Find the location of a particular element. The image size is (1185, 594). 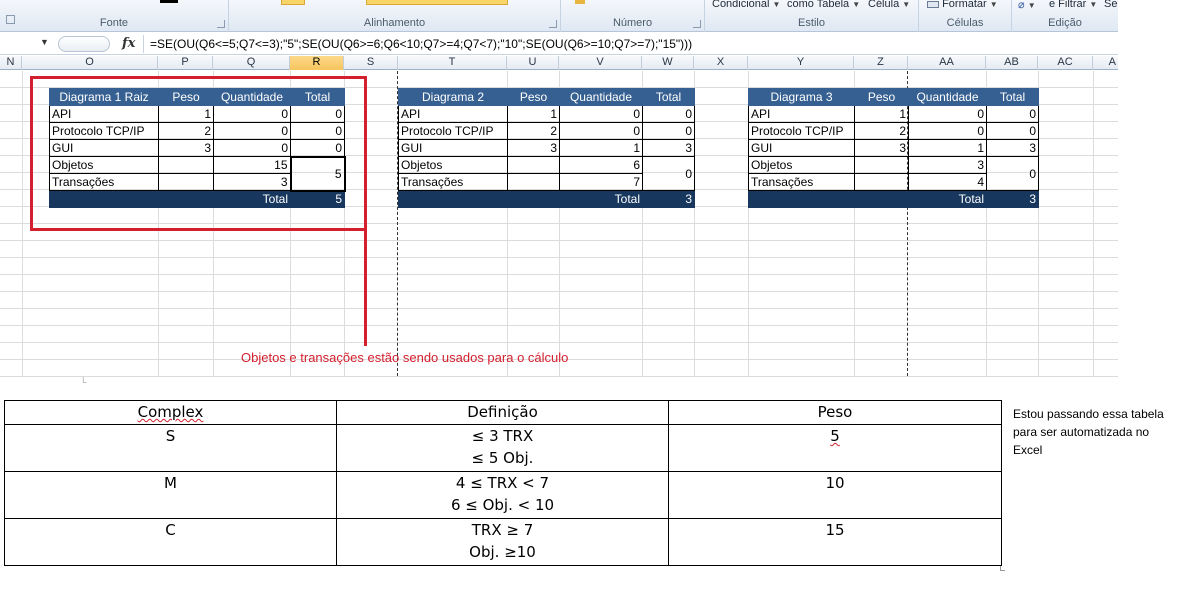

conditional-formatting-button: Condicional ▼ is located at coordinates (746, 5).